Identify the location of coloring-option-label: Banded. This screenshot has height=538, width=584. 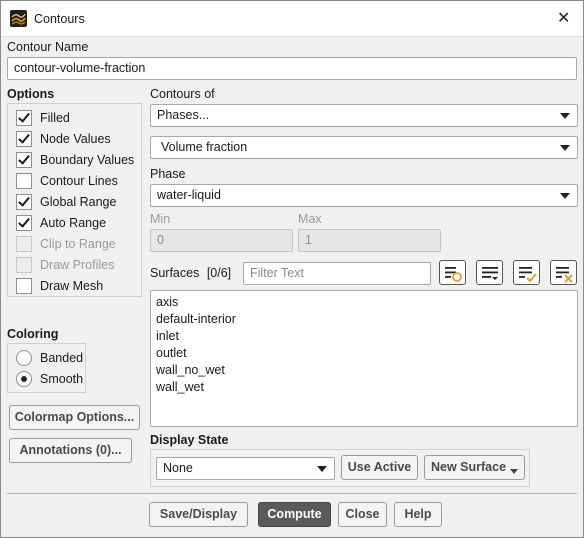
(62, 358).